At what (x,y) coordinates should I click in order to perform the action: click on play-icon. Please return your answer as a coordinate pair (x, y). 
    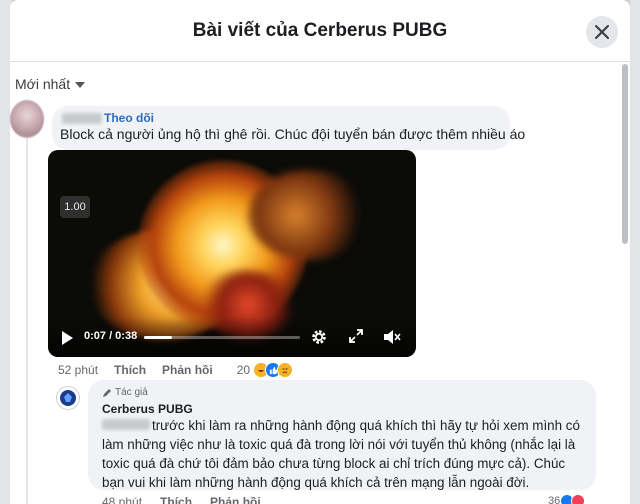
    Looking at the image, I should click on (67, 338).